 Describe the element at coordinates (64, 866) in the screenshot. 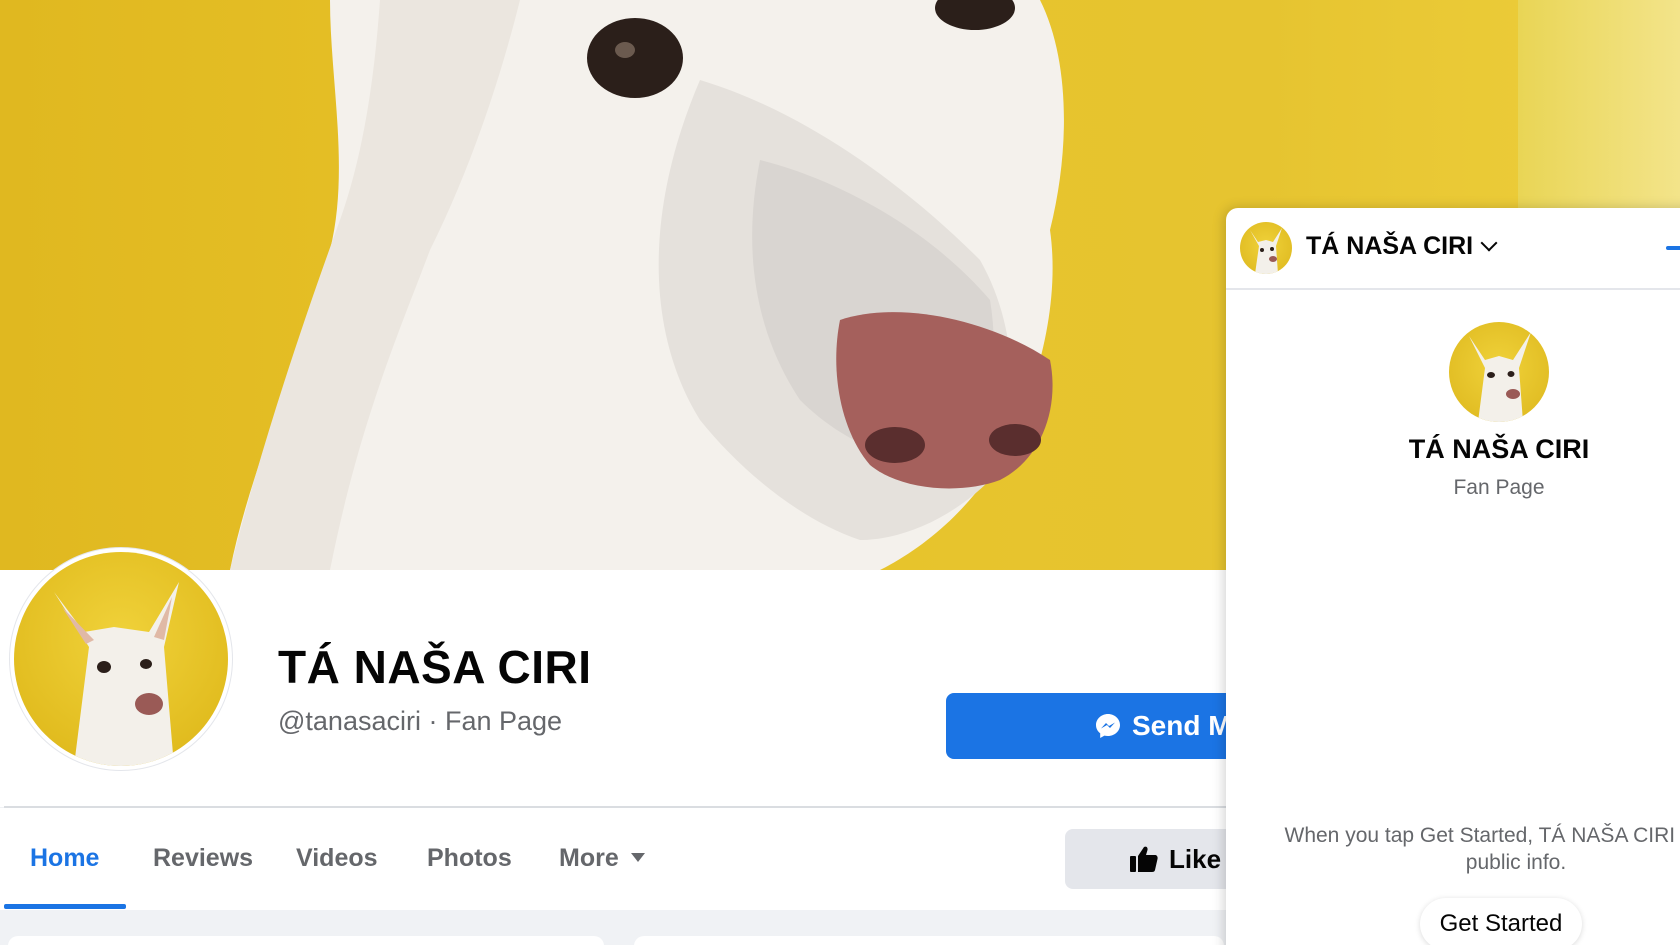

I see `tab-home: Home` at that location.